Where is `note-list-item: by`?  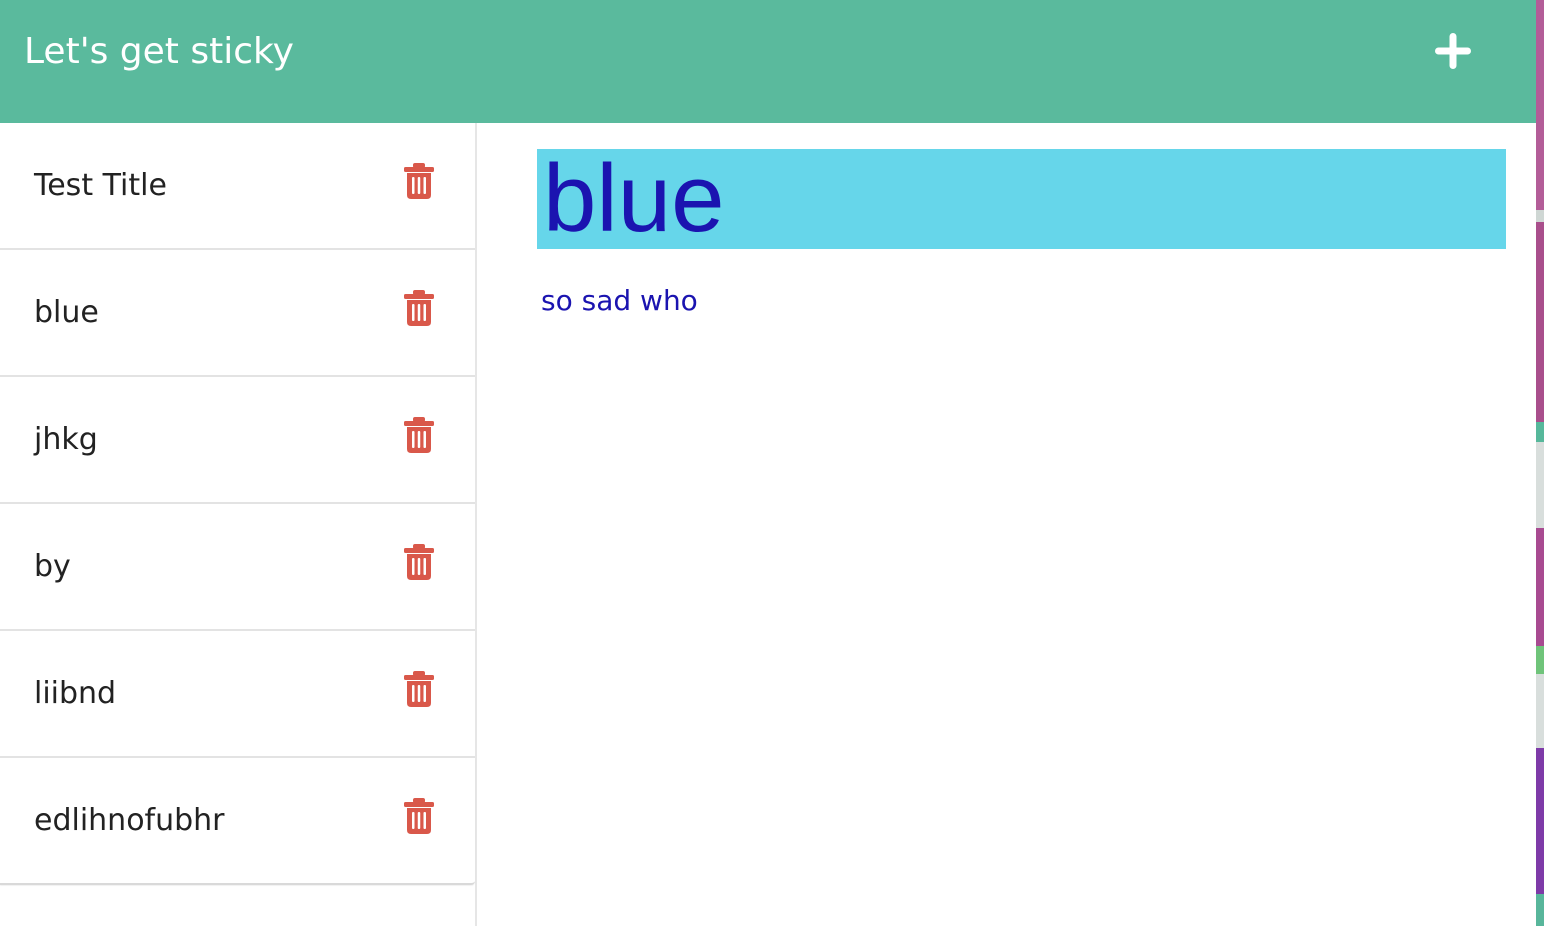
note-list-item: by is located at coordinates (237, 567).